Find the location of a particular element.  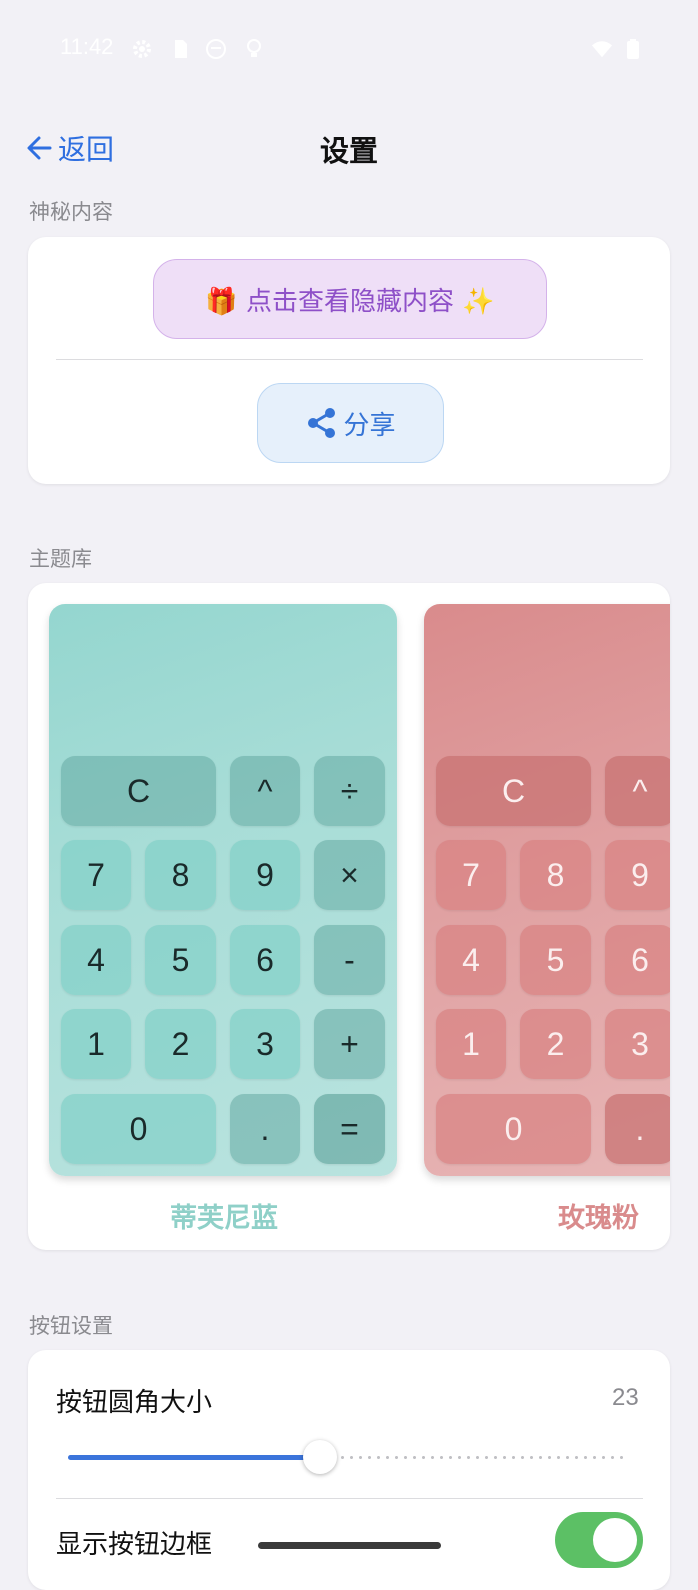

show-border-toggle is located at coordinates (599, 1540).